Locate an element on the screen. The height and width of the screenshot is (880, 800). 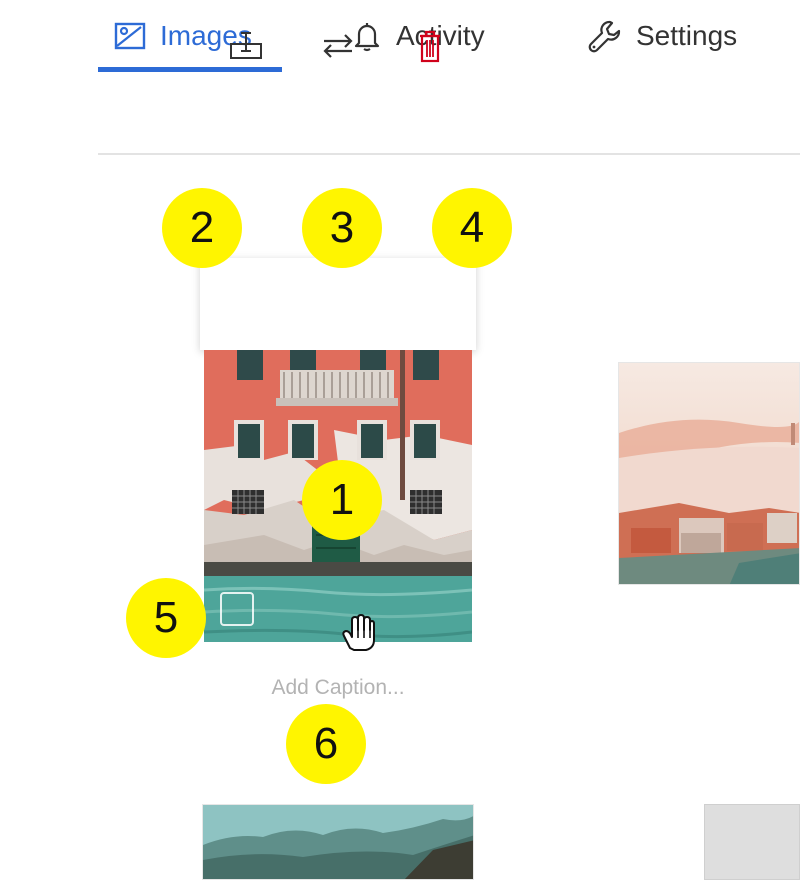
hand-cursor-icon is located at coordinates (358, 632).